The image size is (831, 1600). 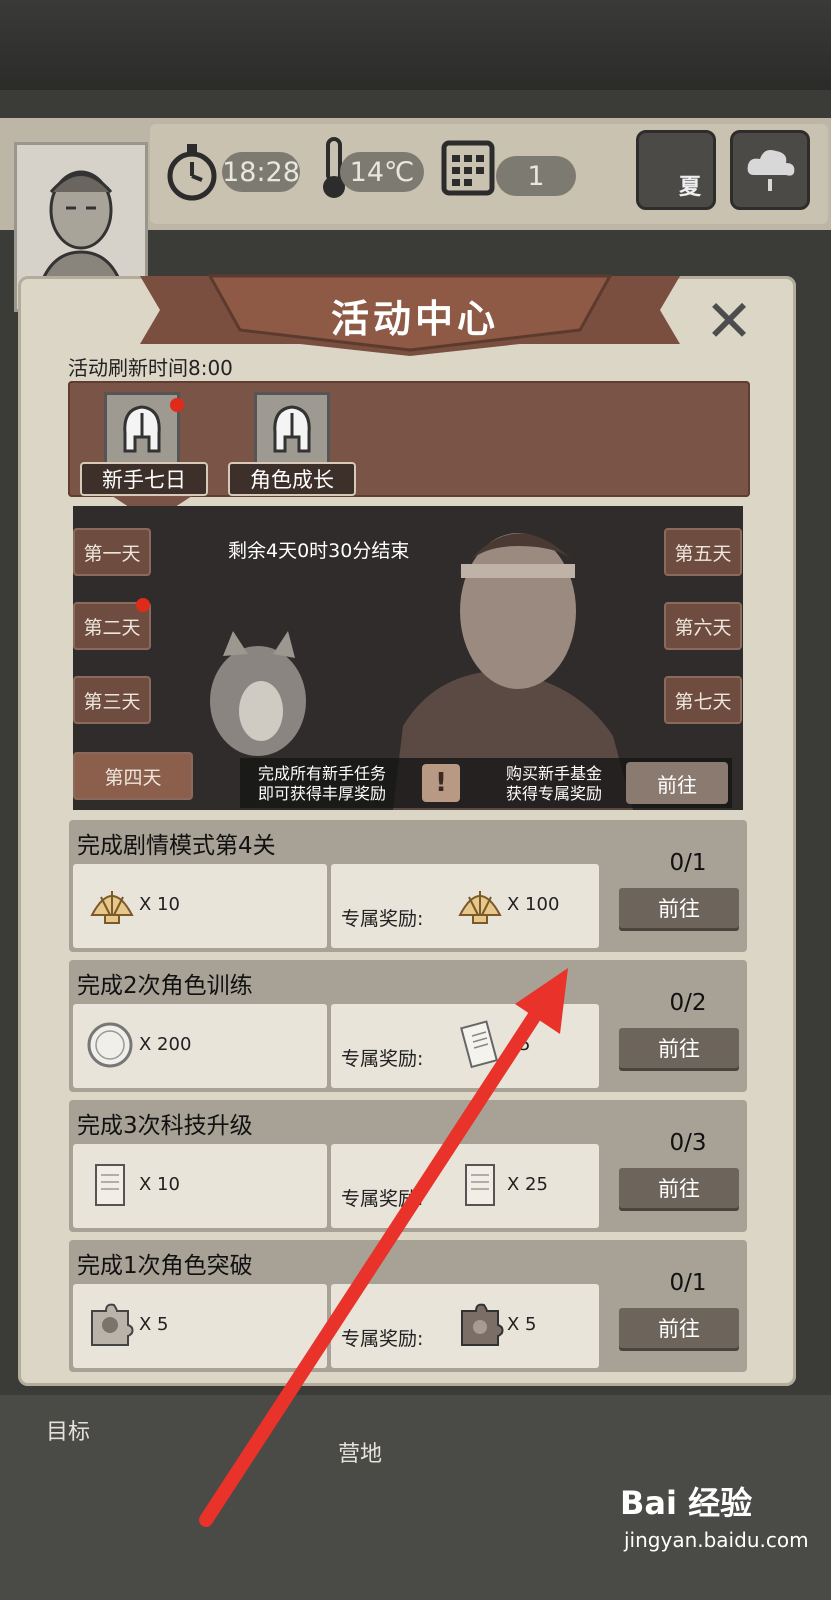 What do you see at coordinates (200, 1326) in the screenshot?
I see `reward-box: X 5` at bounding box center [200, 1326].